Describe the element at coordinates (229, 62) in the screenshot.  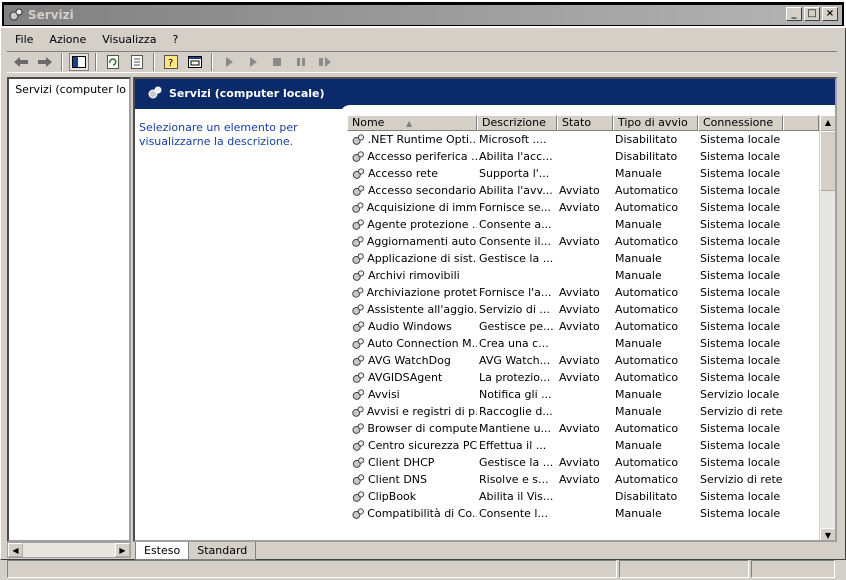
I see `start-button` at that location.